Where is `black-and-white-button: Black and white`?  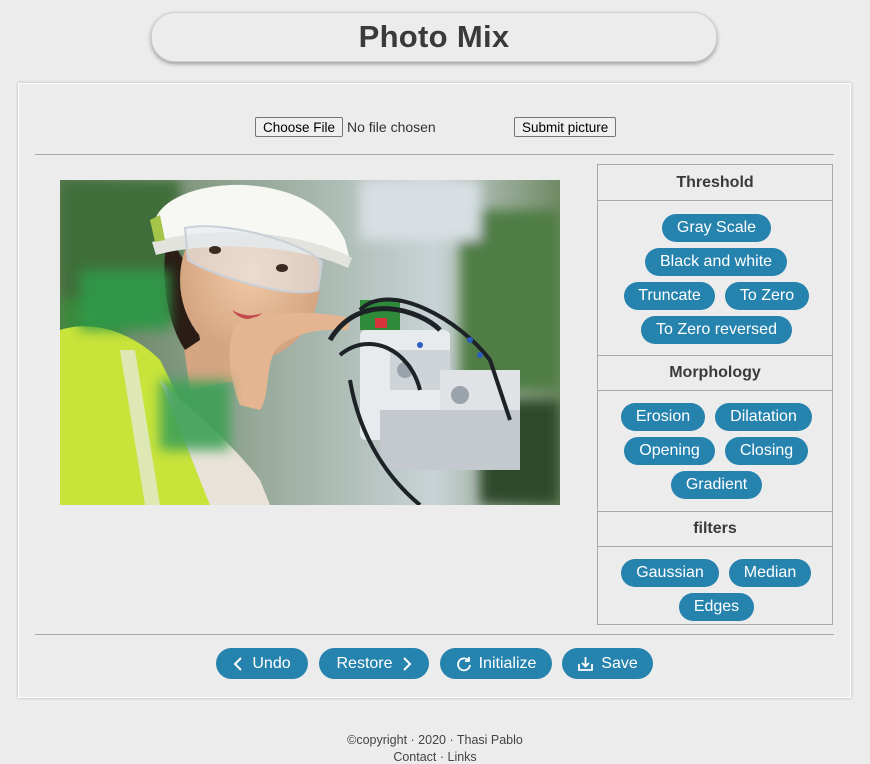 black-and-white-button: Black and white is located at coordinates (716, 262).